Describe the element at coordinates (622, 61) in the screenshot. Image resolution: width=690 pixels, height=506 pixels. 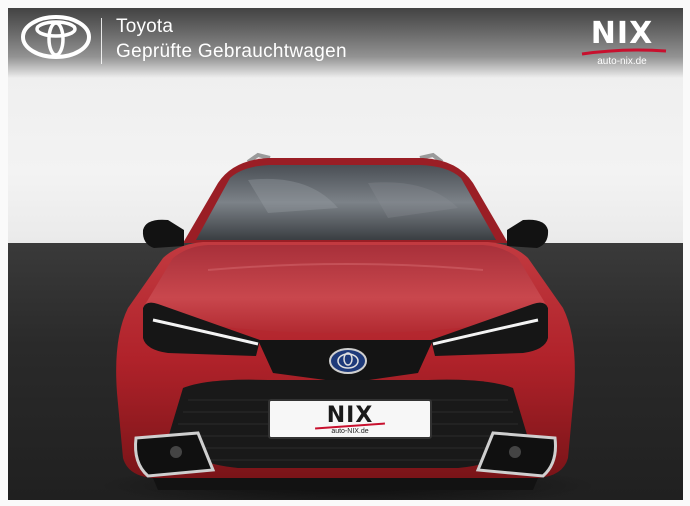
I see `dealer-logo-url: auto-nix.de` at that location.